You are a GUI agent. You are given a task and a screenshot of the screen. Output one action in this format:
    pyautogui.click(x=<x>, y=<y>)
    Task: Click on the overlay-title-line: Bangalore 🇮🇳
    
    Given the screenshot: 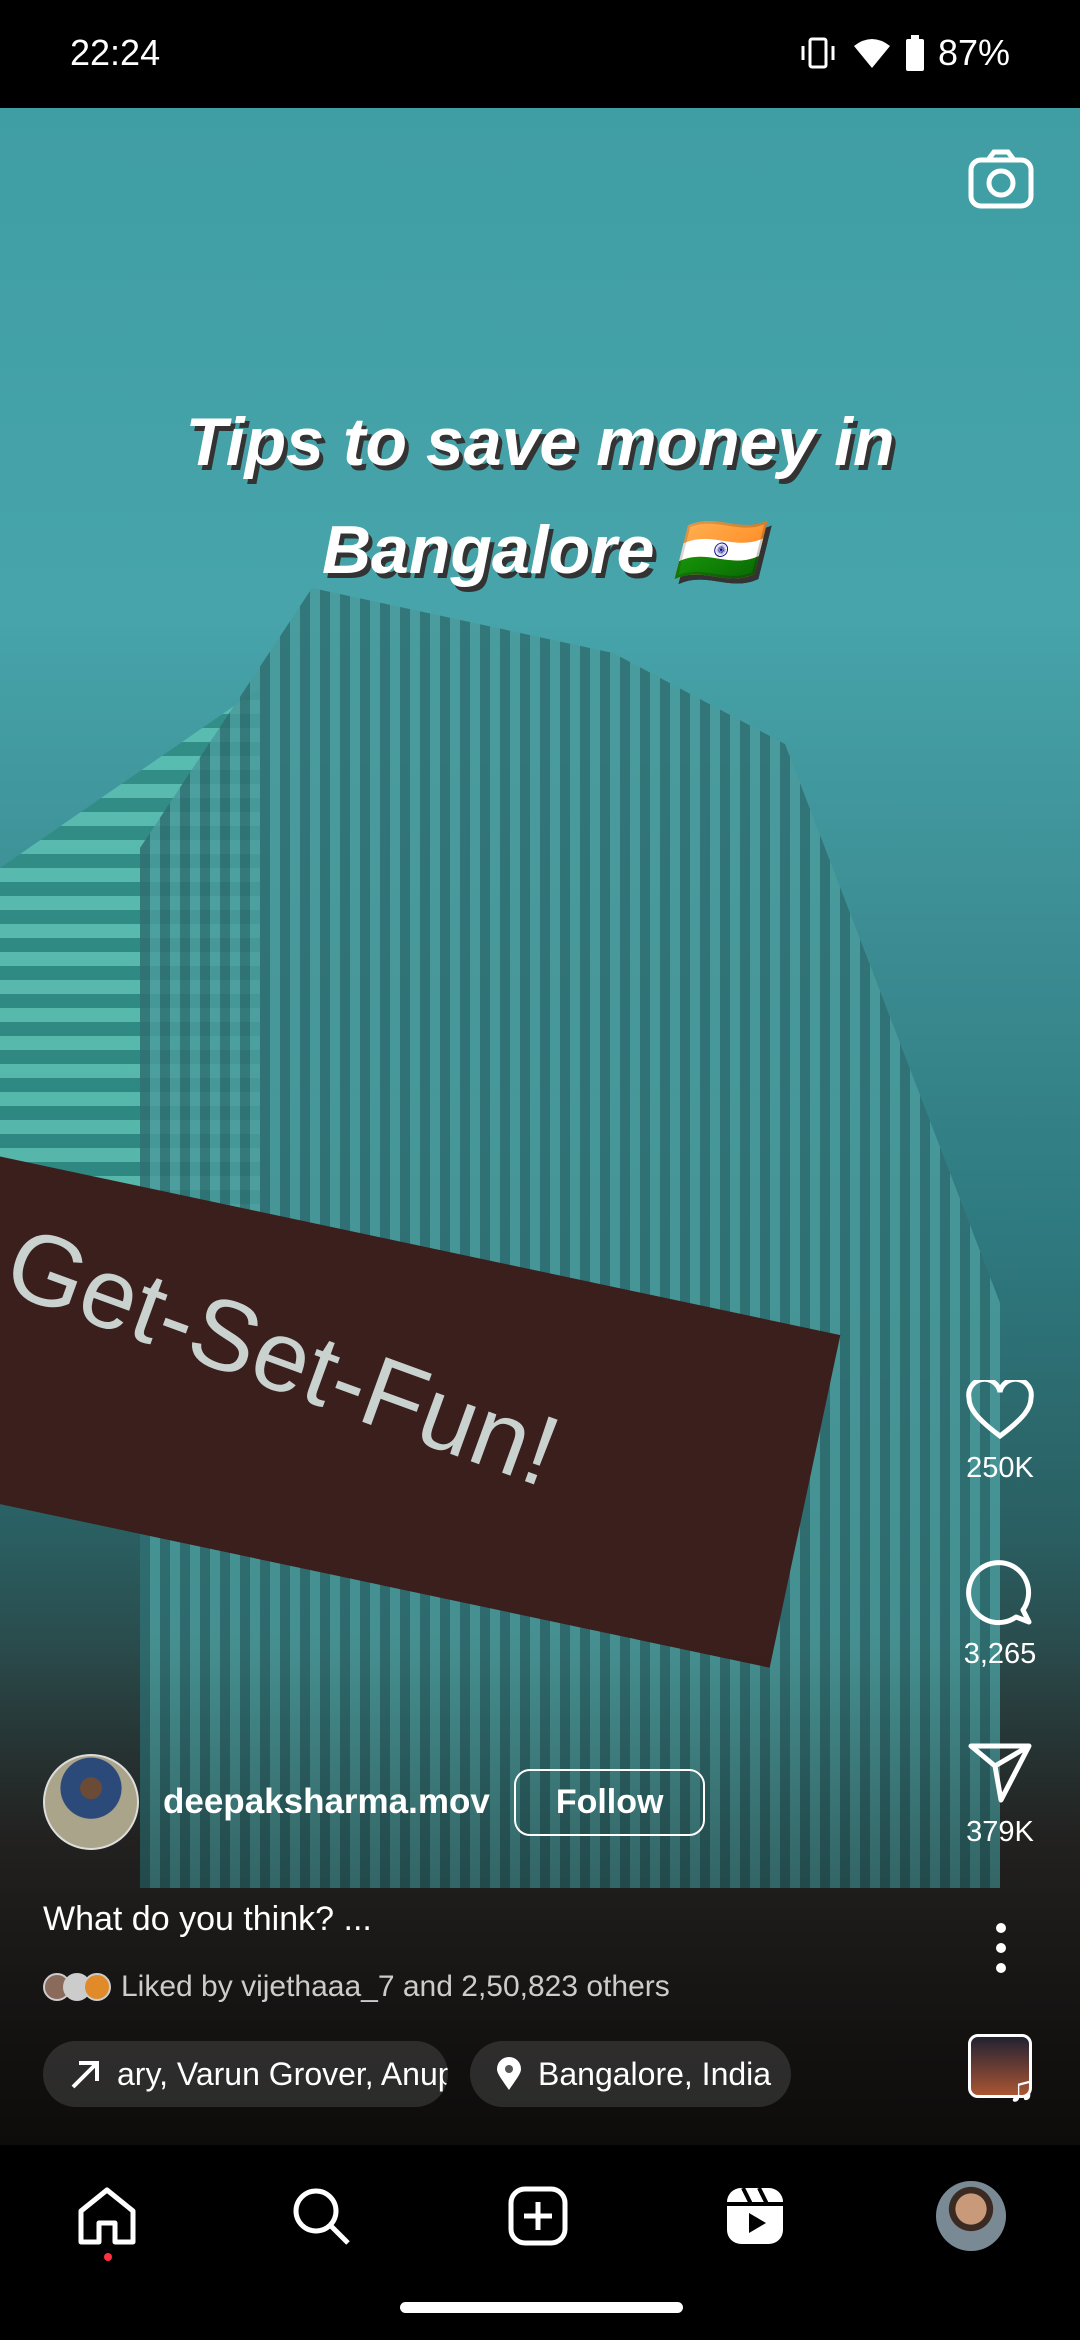 What is the action you would take?
    pyautogui.click(x=540, y=550)
    